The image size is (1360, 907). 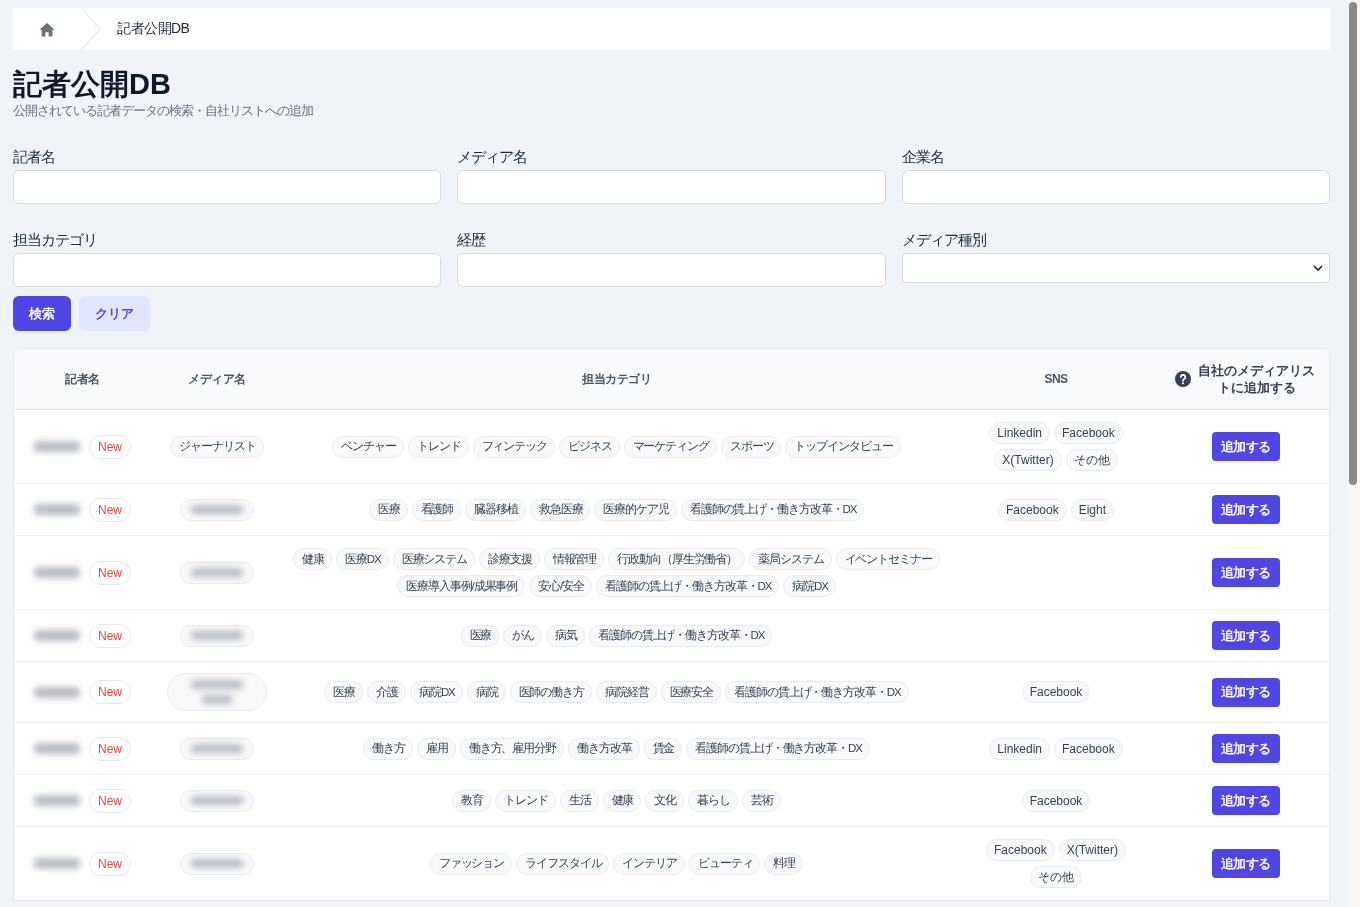 I want to click on column-header: メディア名, so click(x=217, y=379).